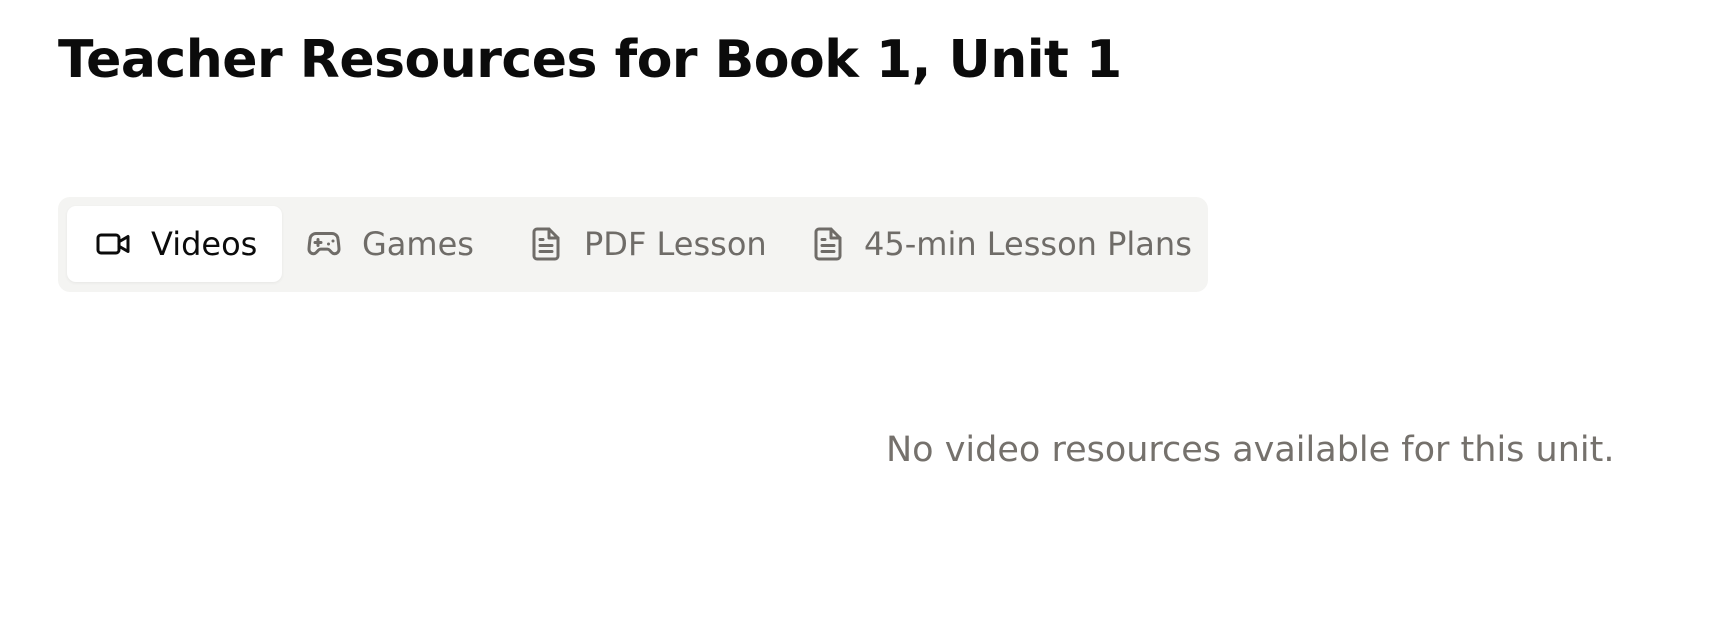  Describe the element at coordinates (1028, 244) in the screenshot. I see `tab-lesson-plans-label: 45-min Lesson Plans` at that location.